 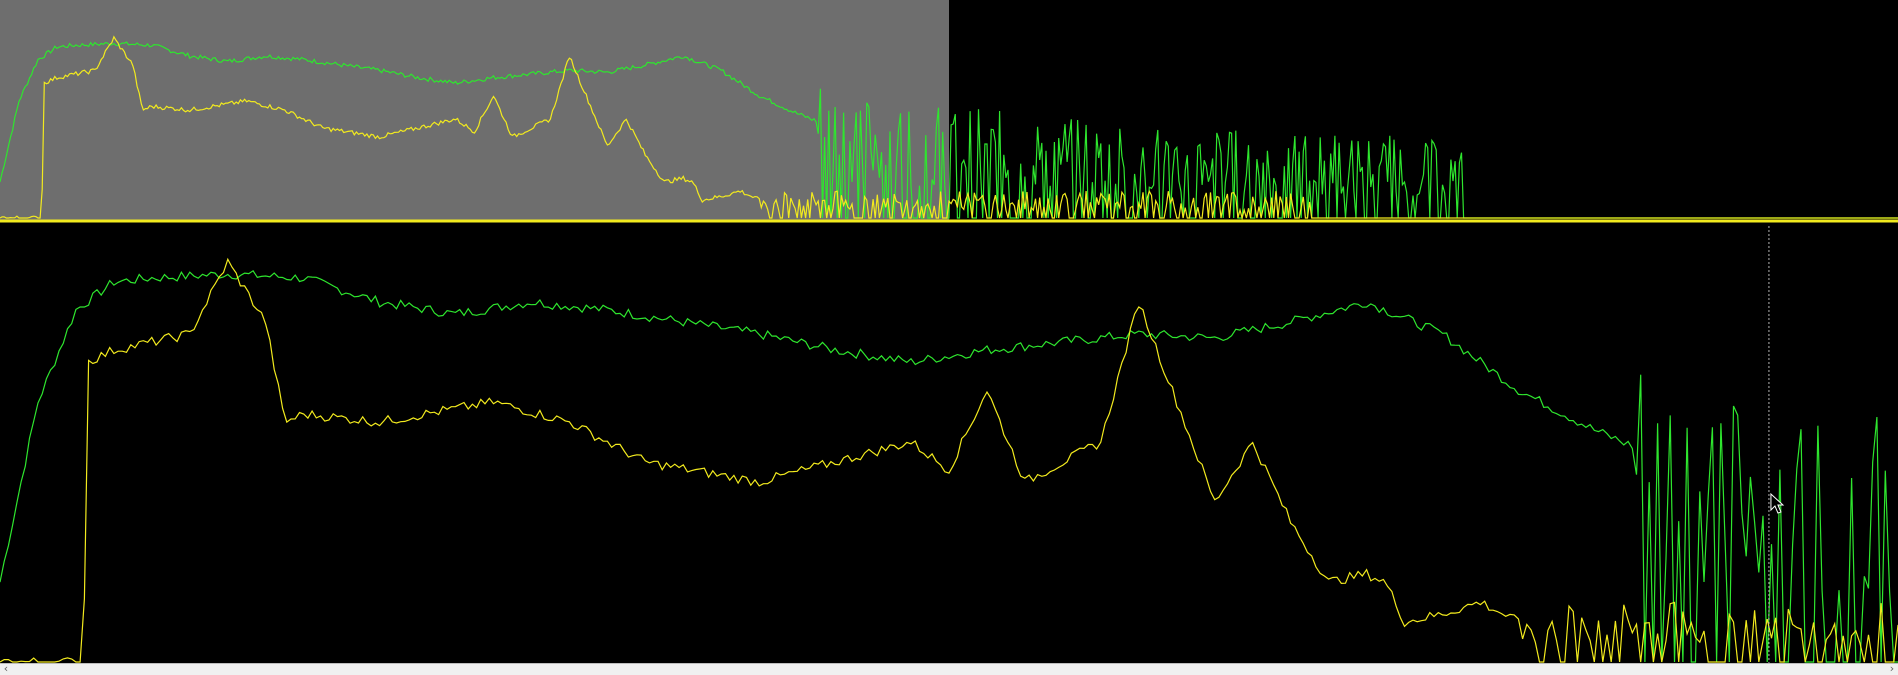 What do you see at coordinates (1892, 669) in the screenshot?
I see `chevron-right-icon: ›` at bounding box center [1892, 669].